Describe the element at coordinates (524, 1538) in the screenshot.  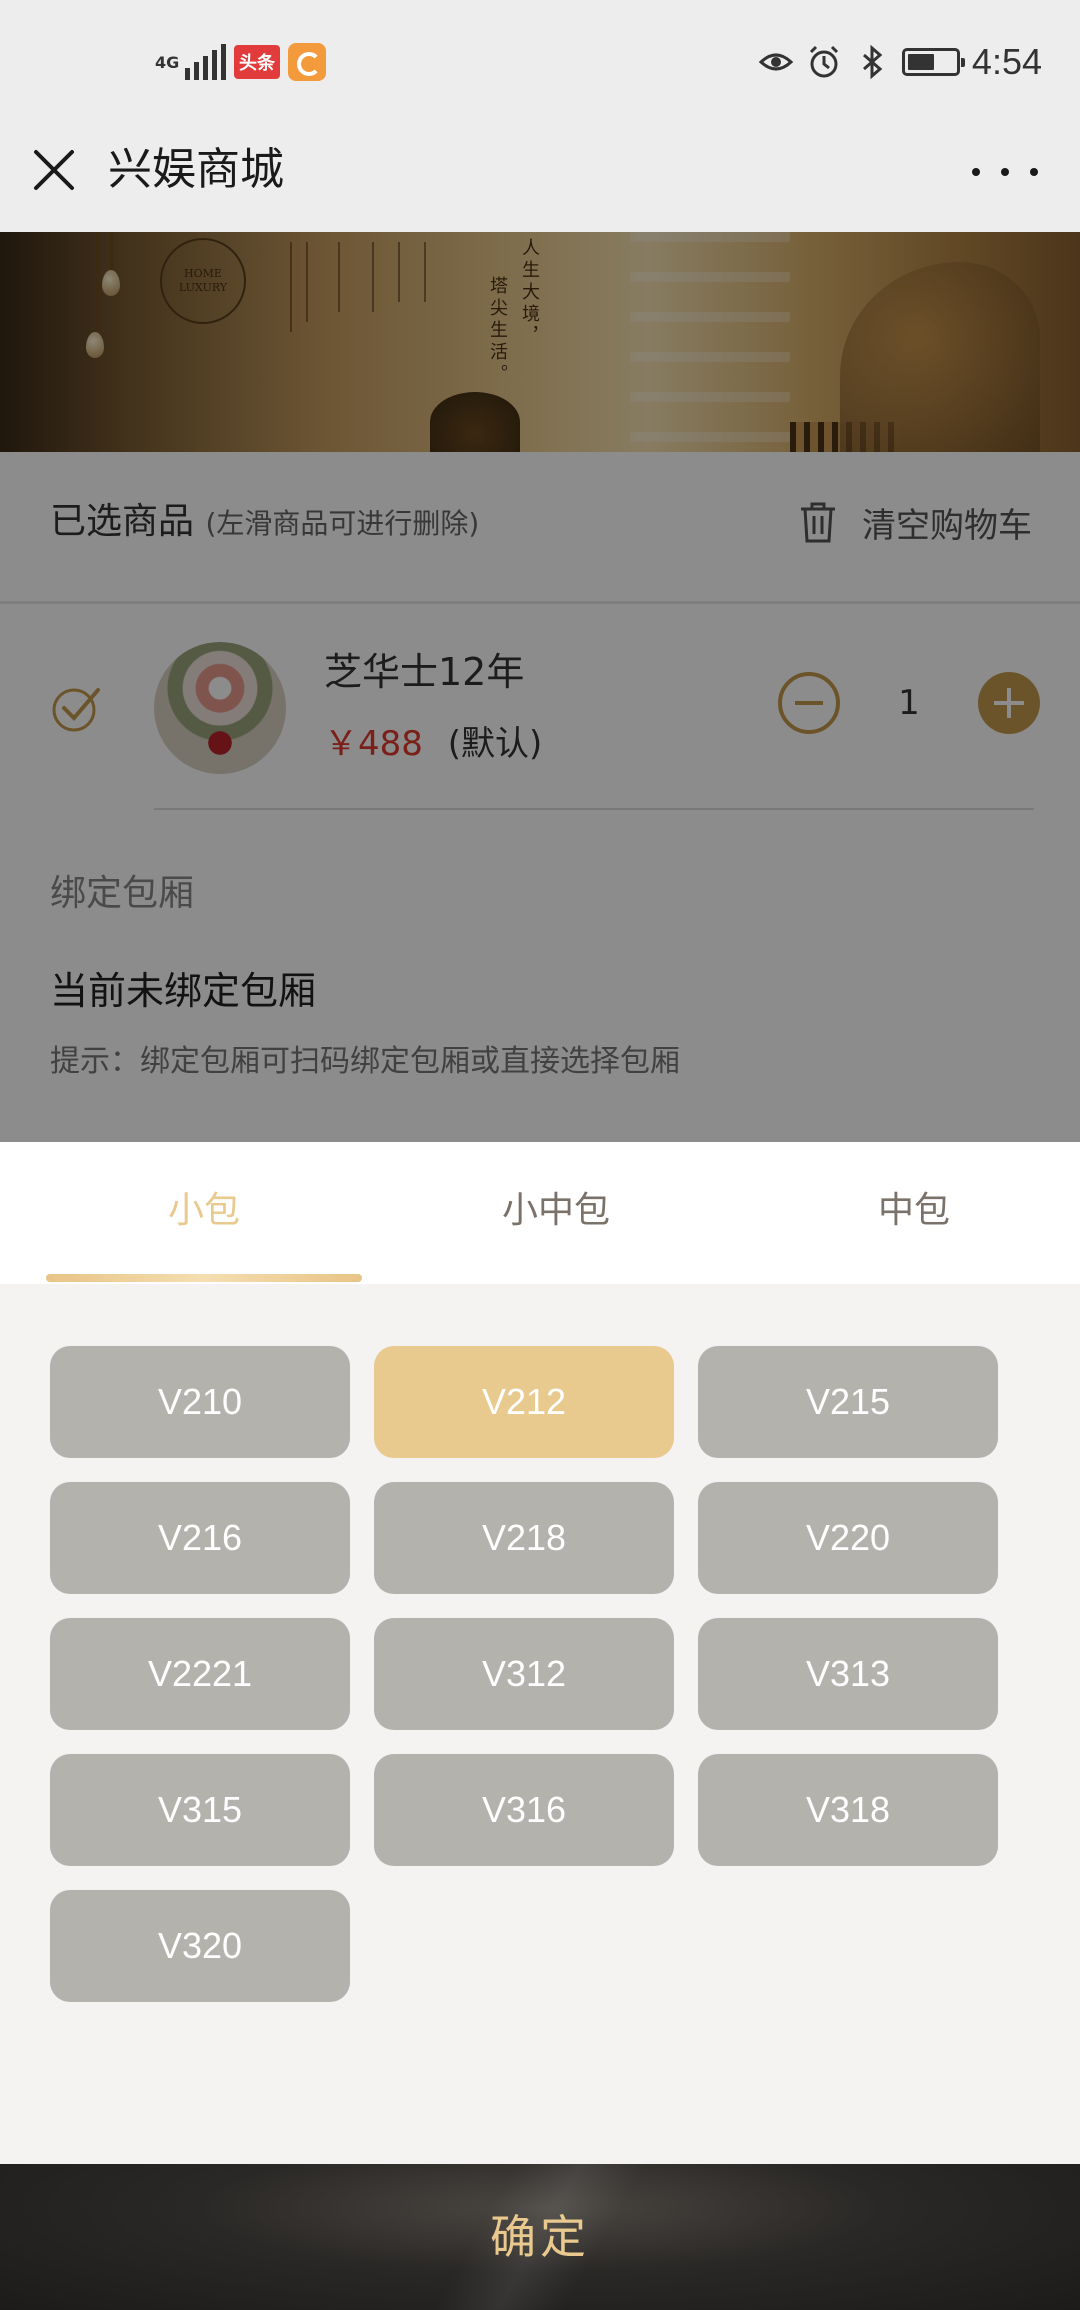
I see `room-option: V218` at that location.